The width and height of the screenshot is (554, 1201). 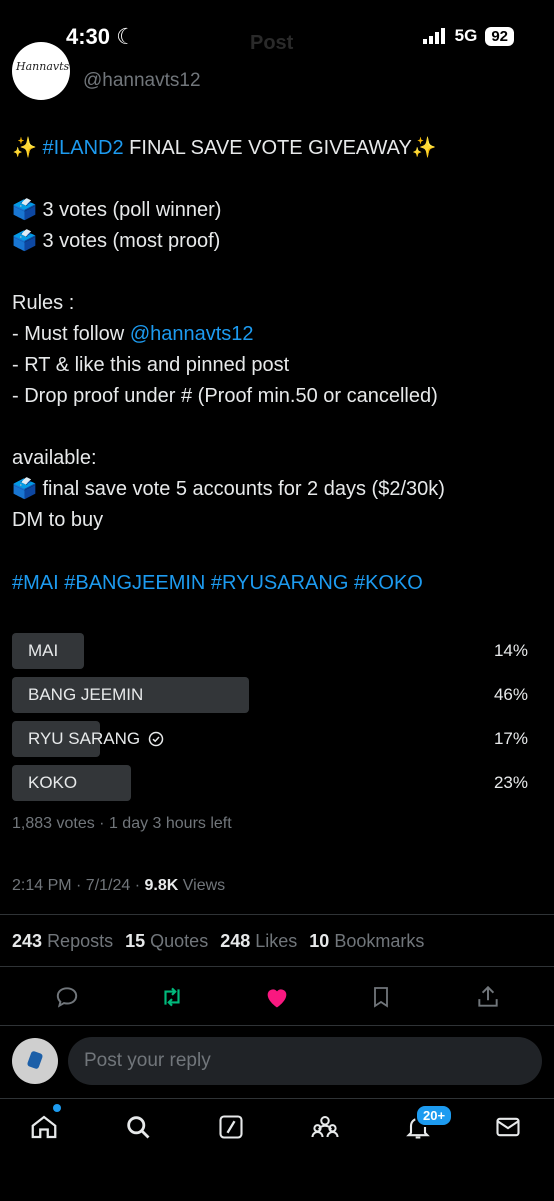 I want to click on vote-line-1: 🗳️ 3 votes (poll winner), so click(x=117, y=210).